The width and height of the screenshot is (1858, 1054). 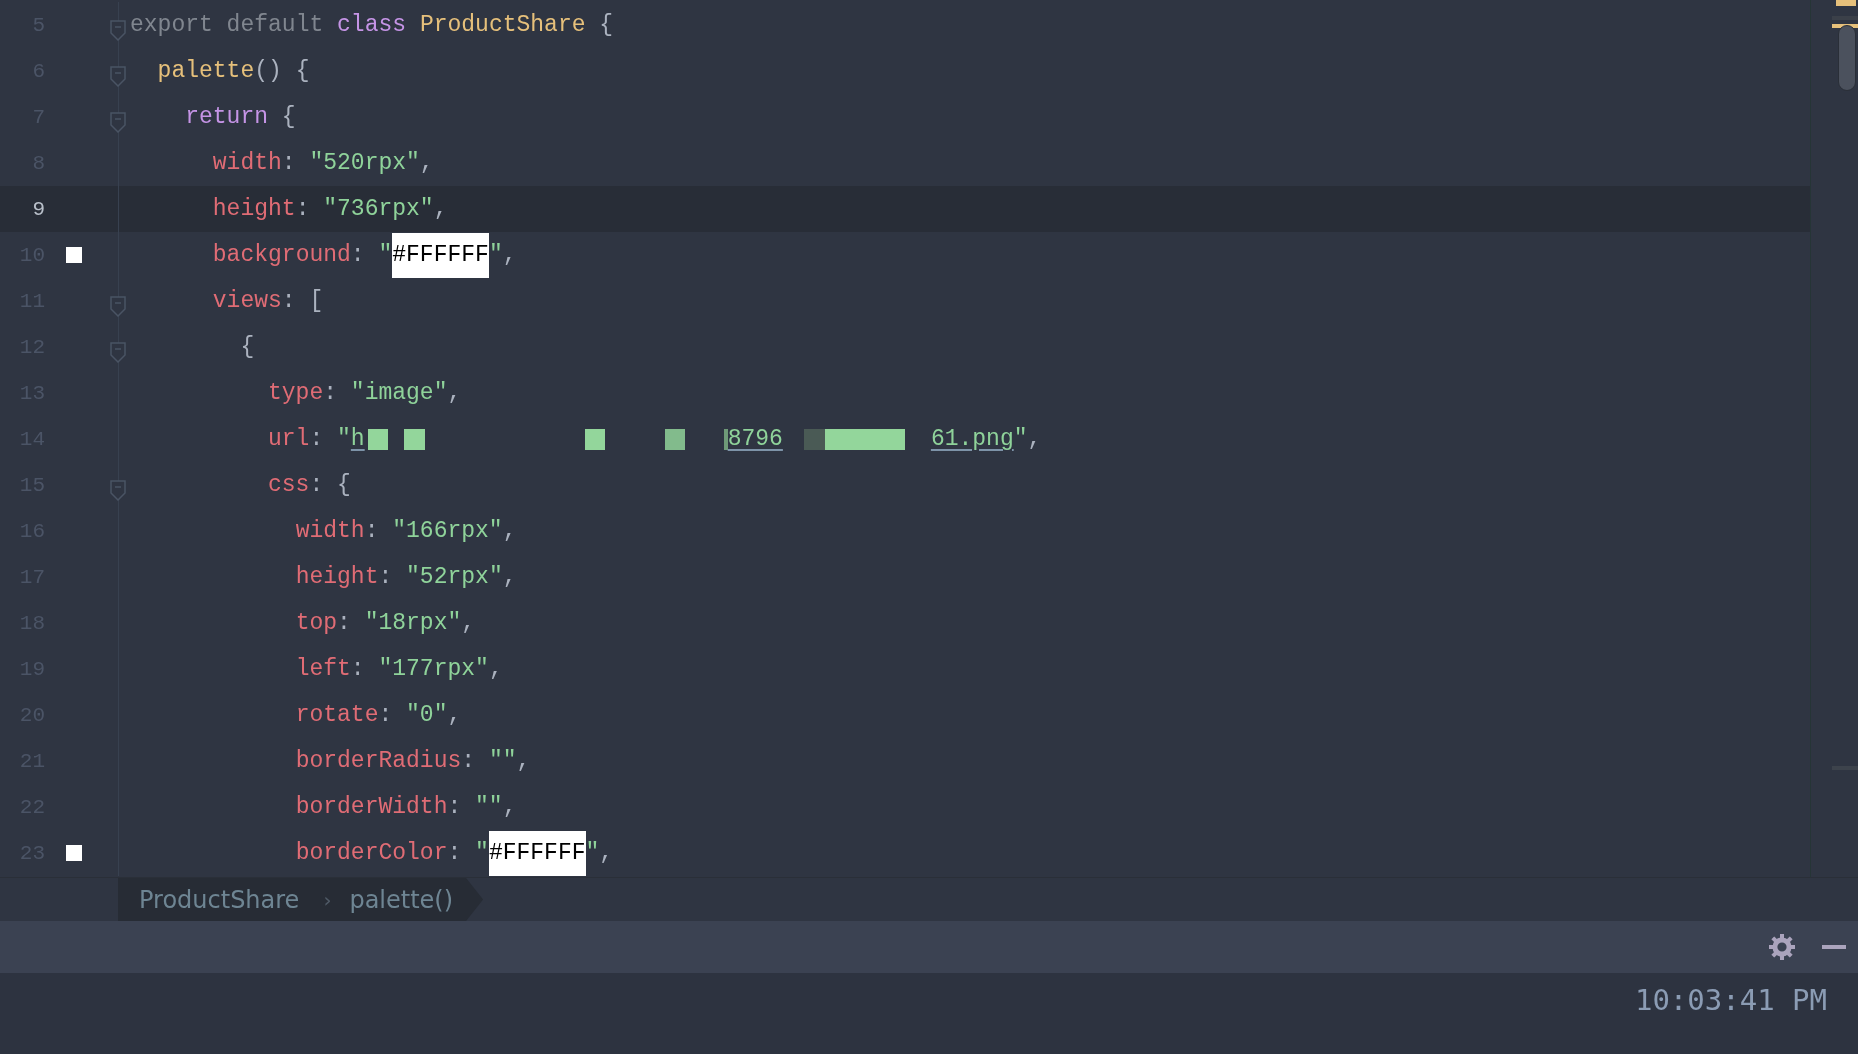 I want to click on code-line: width: "166rpx",, so click(x=406, y=531).